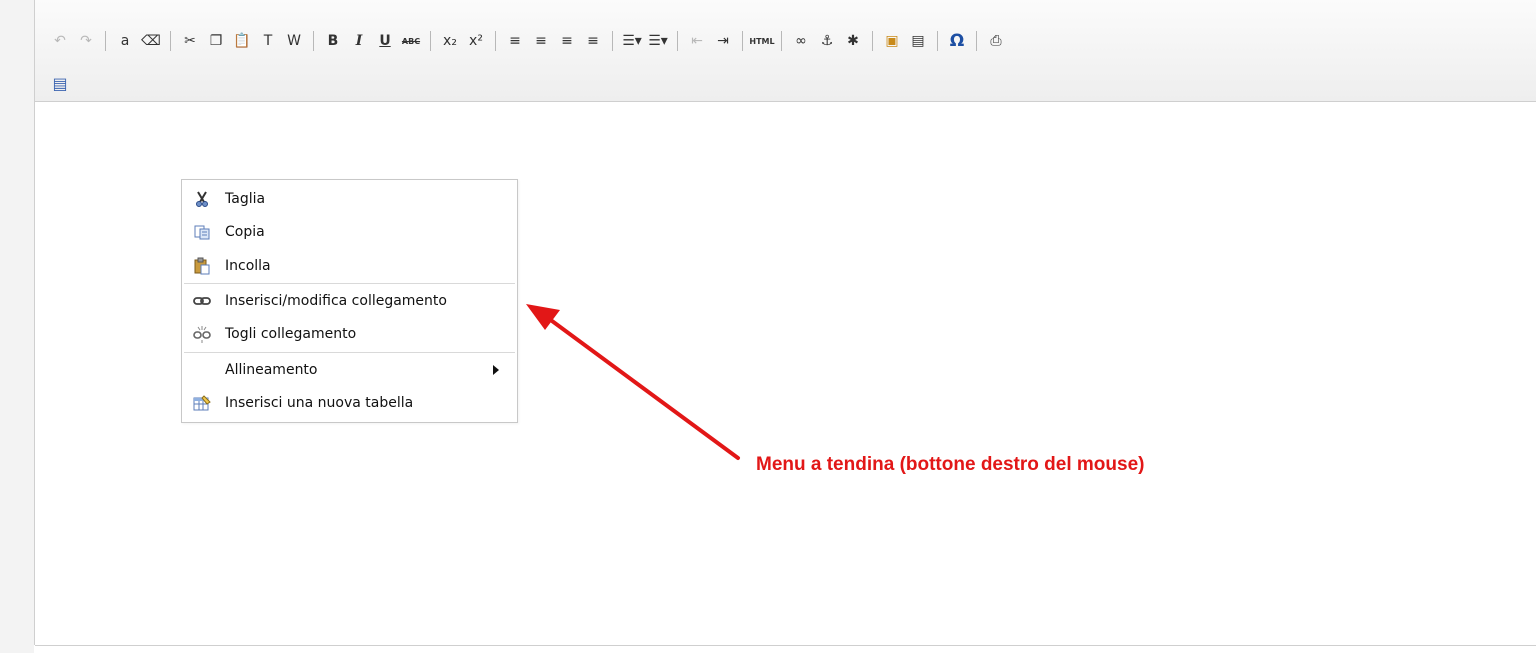 The height and width of the screenshot is (653, 1536). Describe the element at coordinates (291, 334) in the screenshot. I see `menu-item-label: Togli collegamento` at that location.